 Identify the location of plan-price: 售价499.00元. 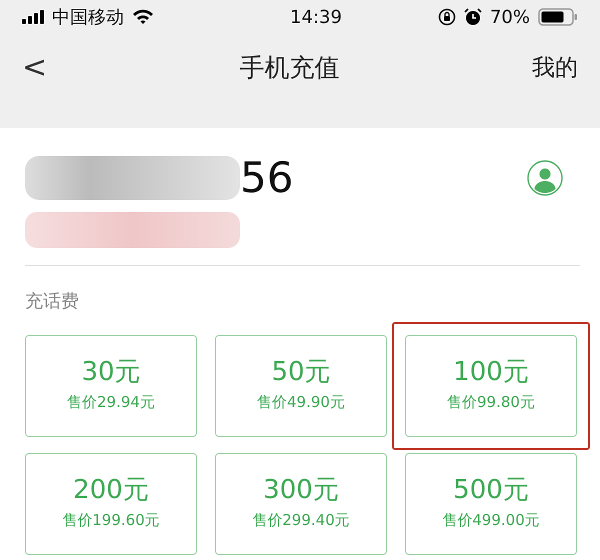
(491, 521).